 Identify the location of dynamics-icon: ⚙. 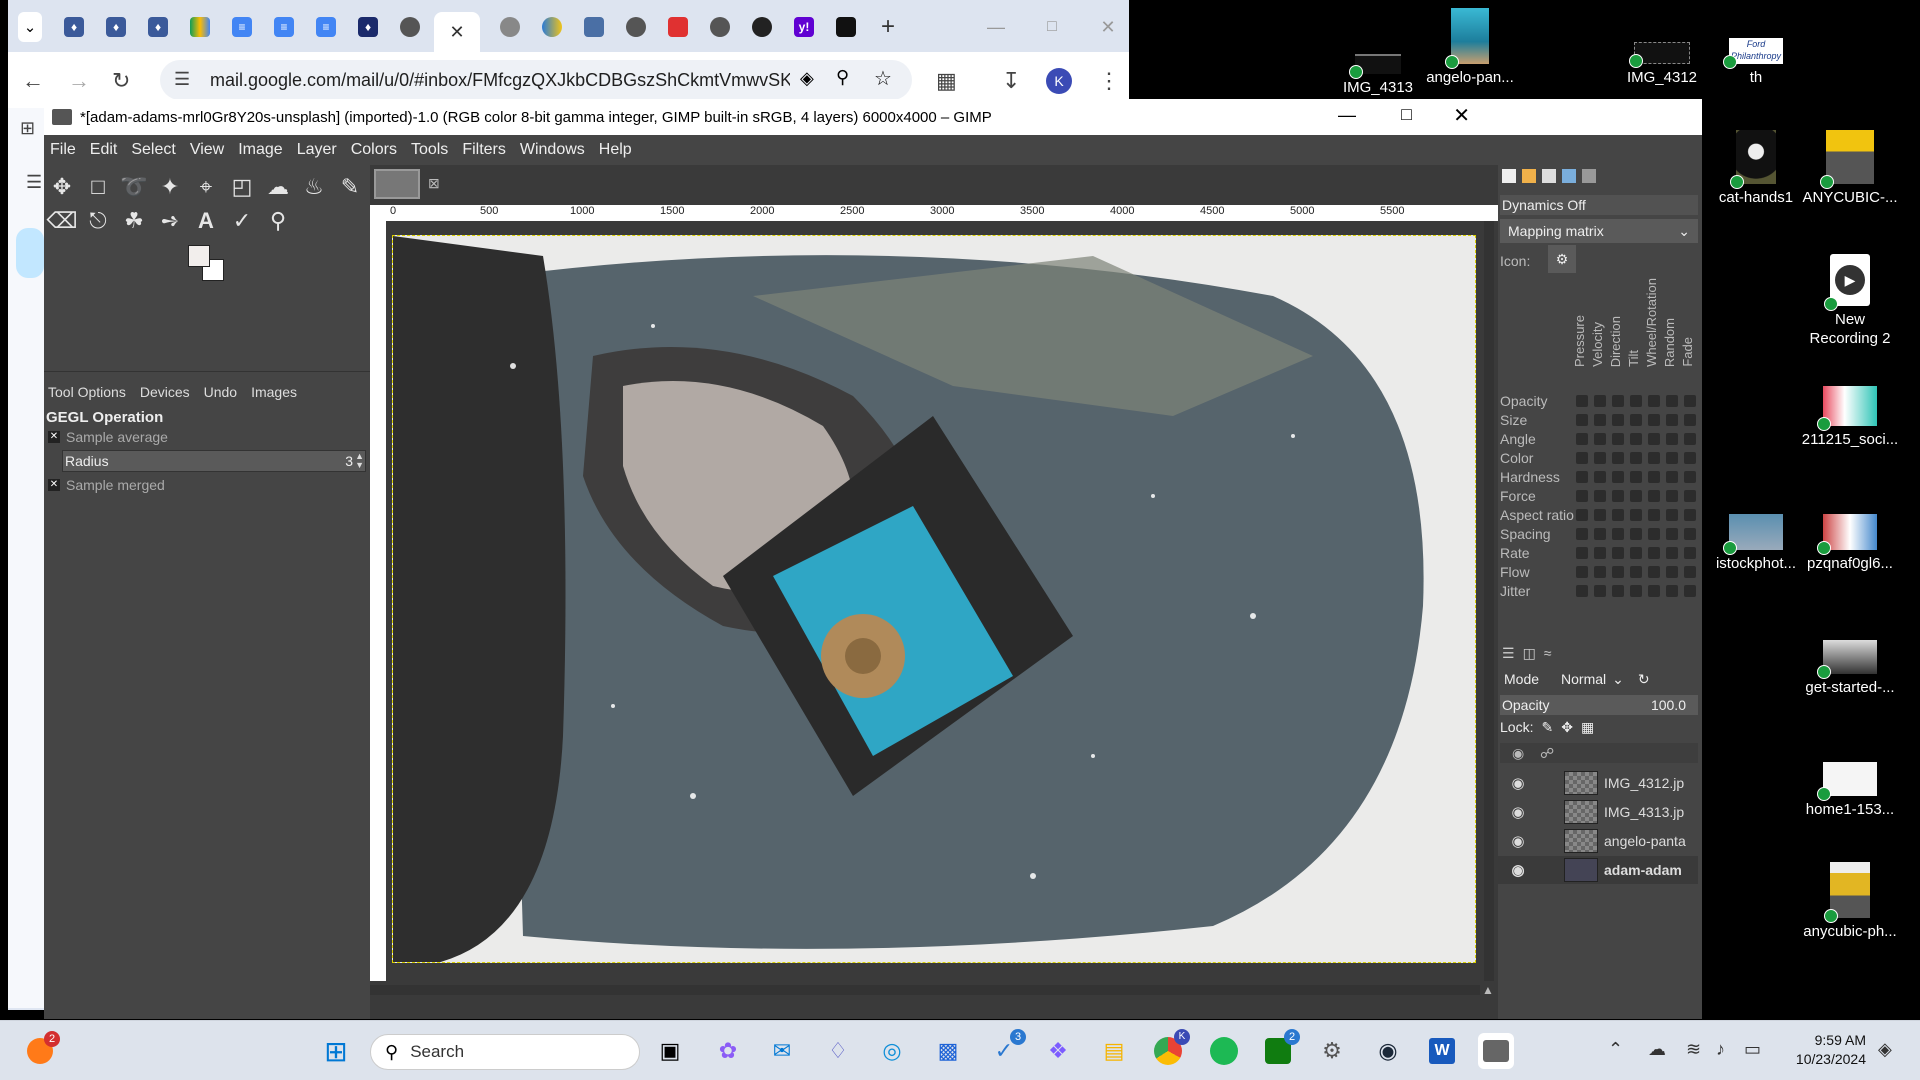
(1562, 259).